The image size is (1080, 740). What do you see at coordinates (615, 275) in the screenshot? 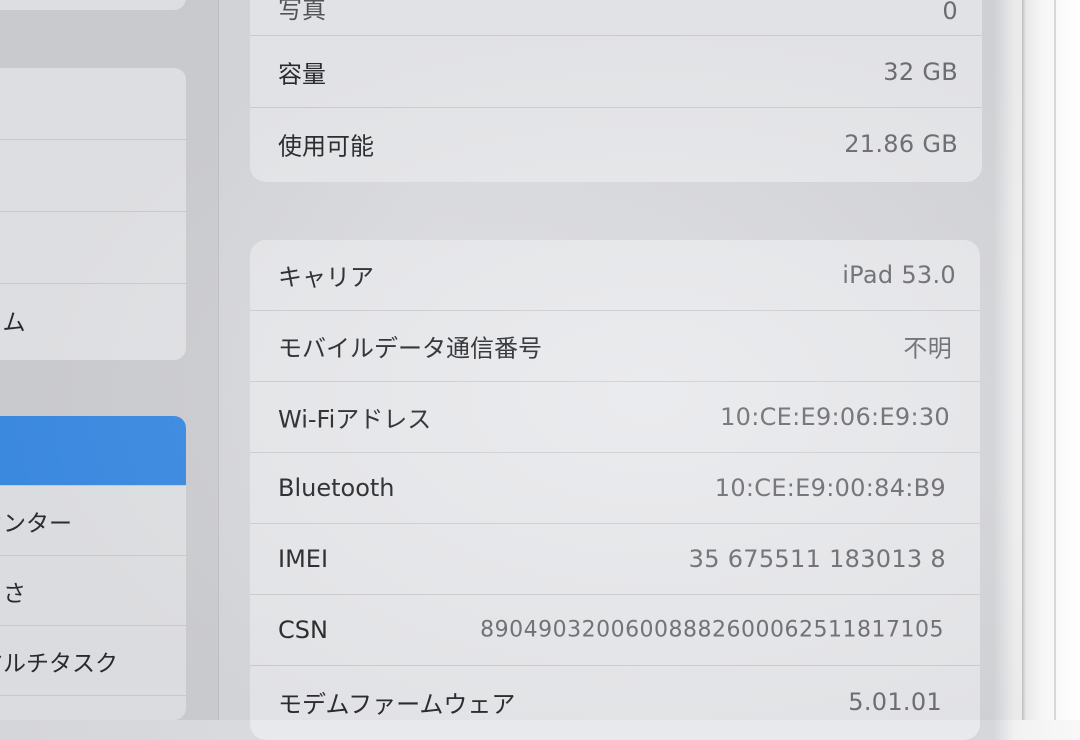
I see `info-row-carrier: キャリア iPad 53.0` at bounding box center [615, 275].